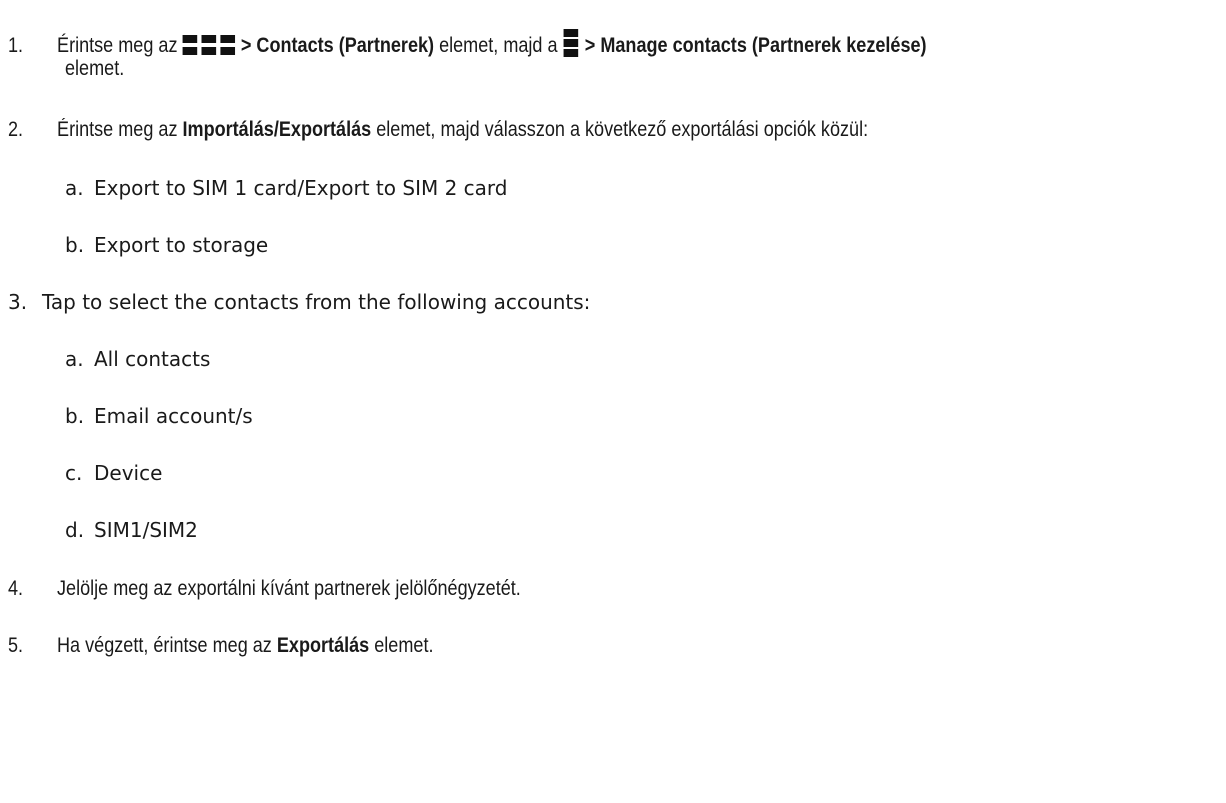  Describe the element at coordinates (337, 45) in the screenshot. I see `nav-contacts-label: > Contacts (Partnerek)` at that location.